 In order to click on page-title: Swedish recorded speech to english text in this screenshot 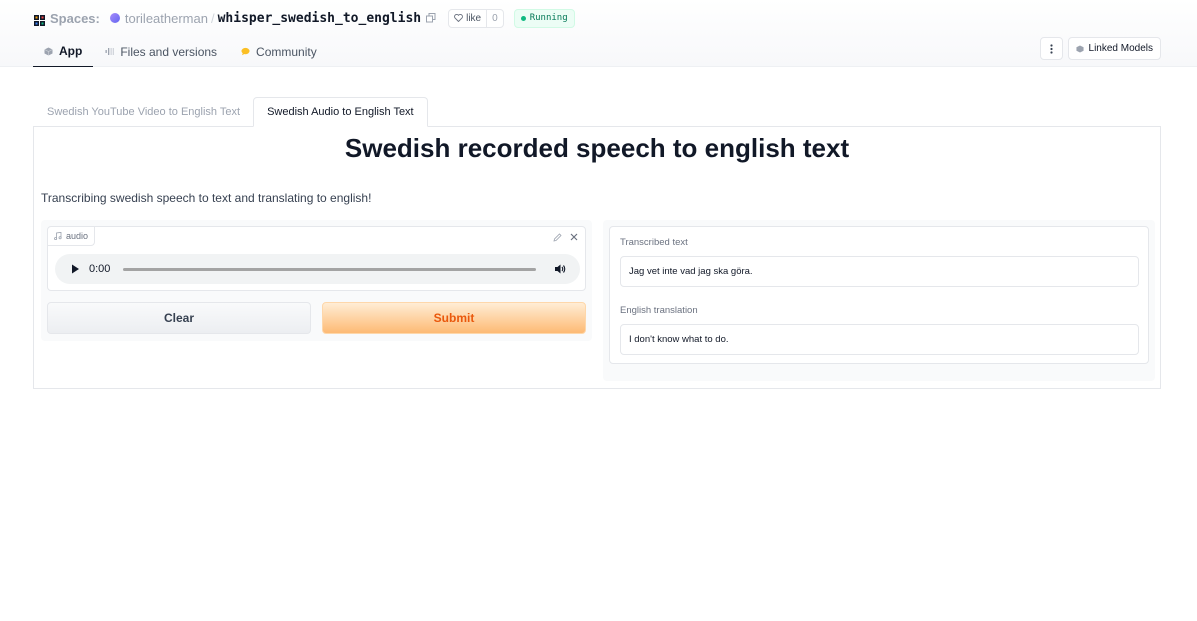, I will do `click(597, 148)`.